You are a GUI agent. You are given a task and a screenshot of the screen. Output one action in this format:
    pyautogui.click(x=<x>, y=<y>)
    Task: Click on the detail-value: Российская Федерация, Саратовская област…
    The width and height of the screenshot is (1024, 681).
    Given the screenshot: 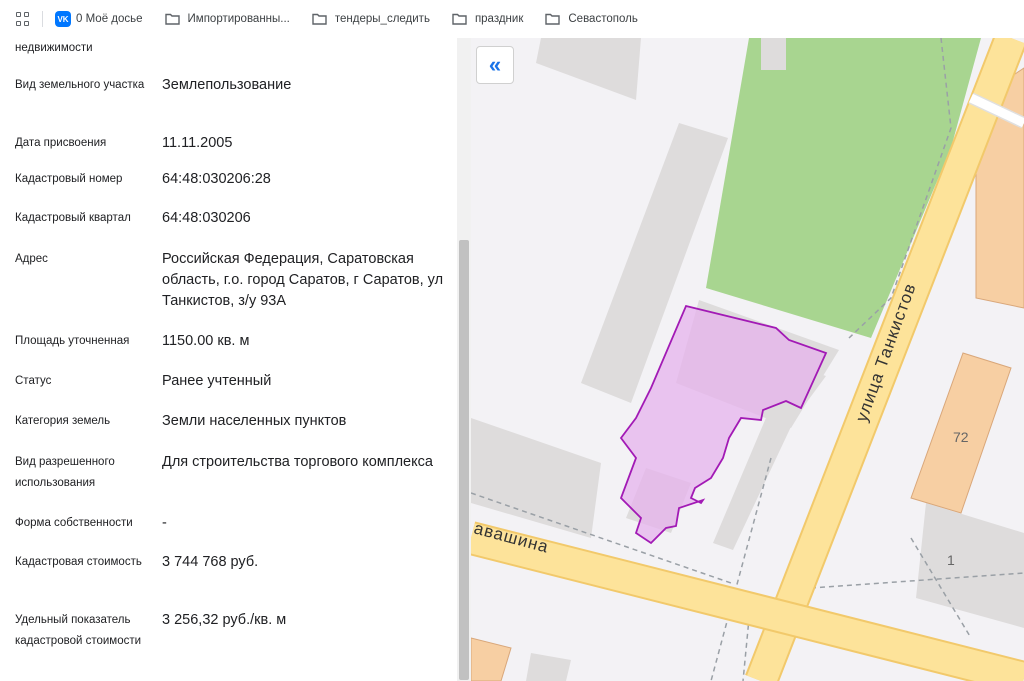 What is the action you would take?
    pyautogui.click(x=303, y=280)
    